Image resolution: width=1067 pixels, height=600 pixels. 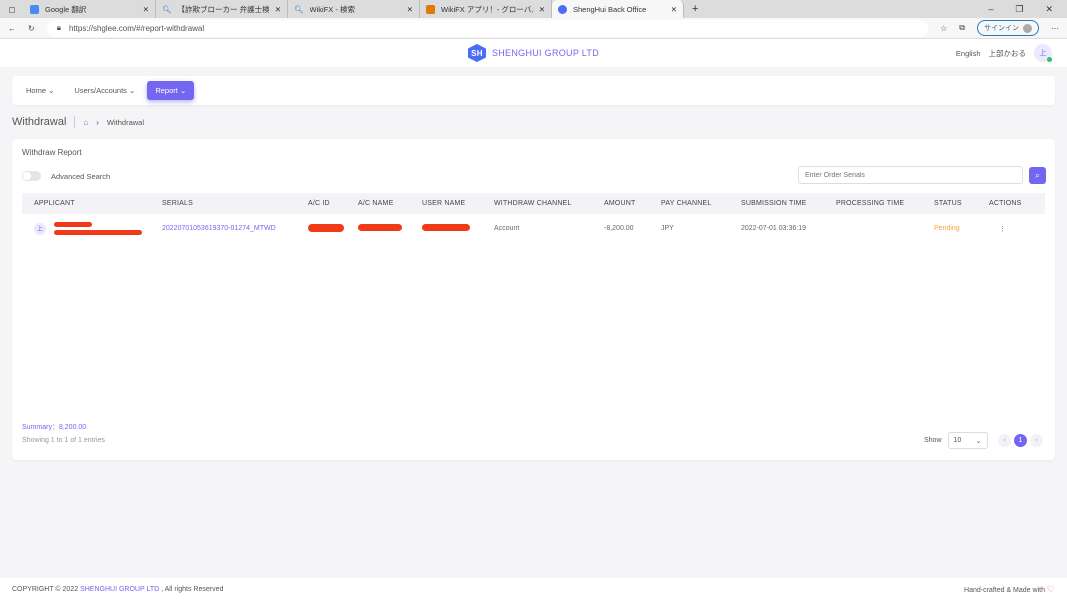 What do you see at coordinates (119, 589) in the screenshot?
I see `footer-brand-link: SHENGHUI GROUP LTD` at bounding box center [119, 589].